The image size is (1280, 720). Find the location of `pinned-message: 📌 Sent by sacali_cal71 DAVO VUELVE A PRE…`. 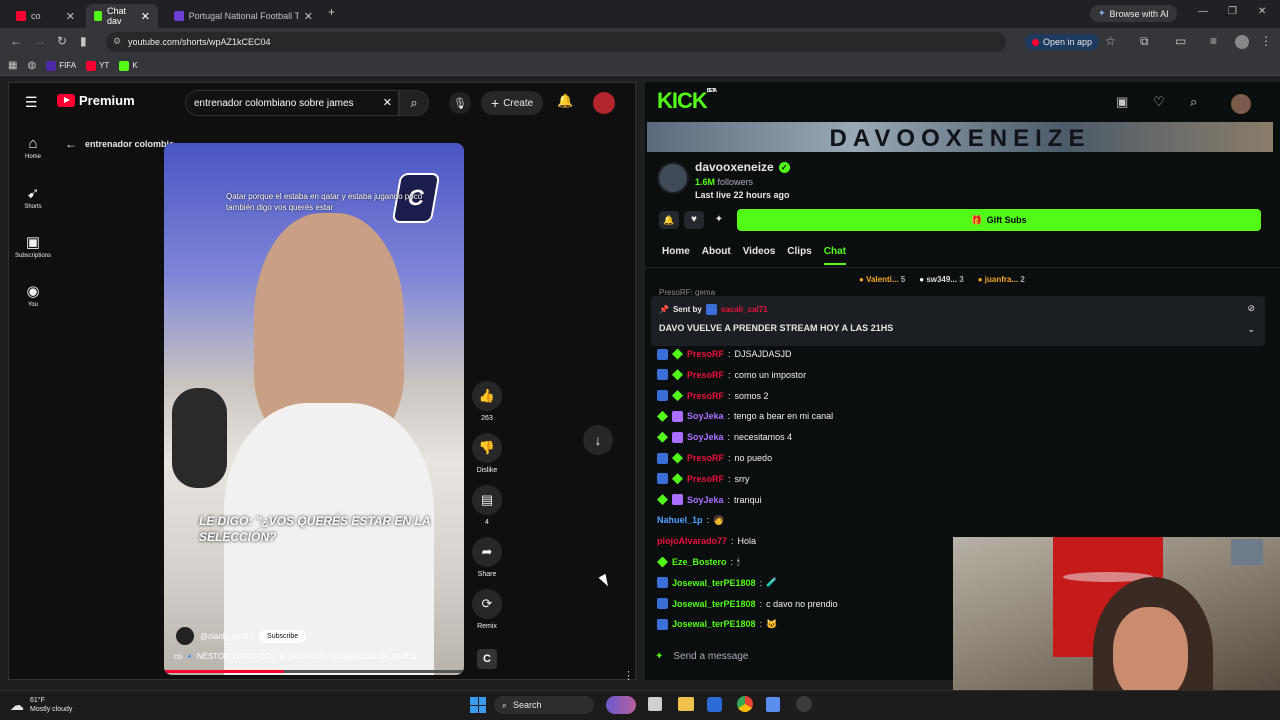

pinned-message: 📌 Sent by sacali_cal71 DAVO VUELVE A PRE… is located at coordinates (958, 321).